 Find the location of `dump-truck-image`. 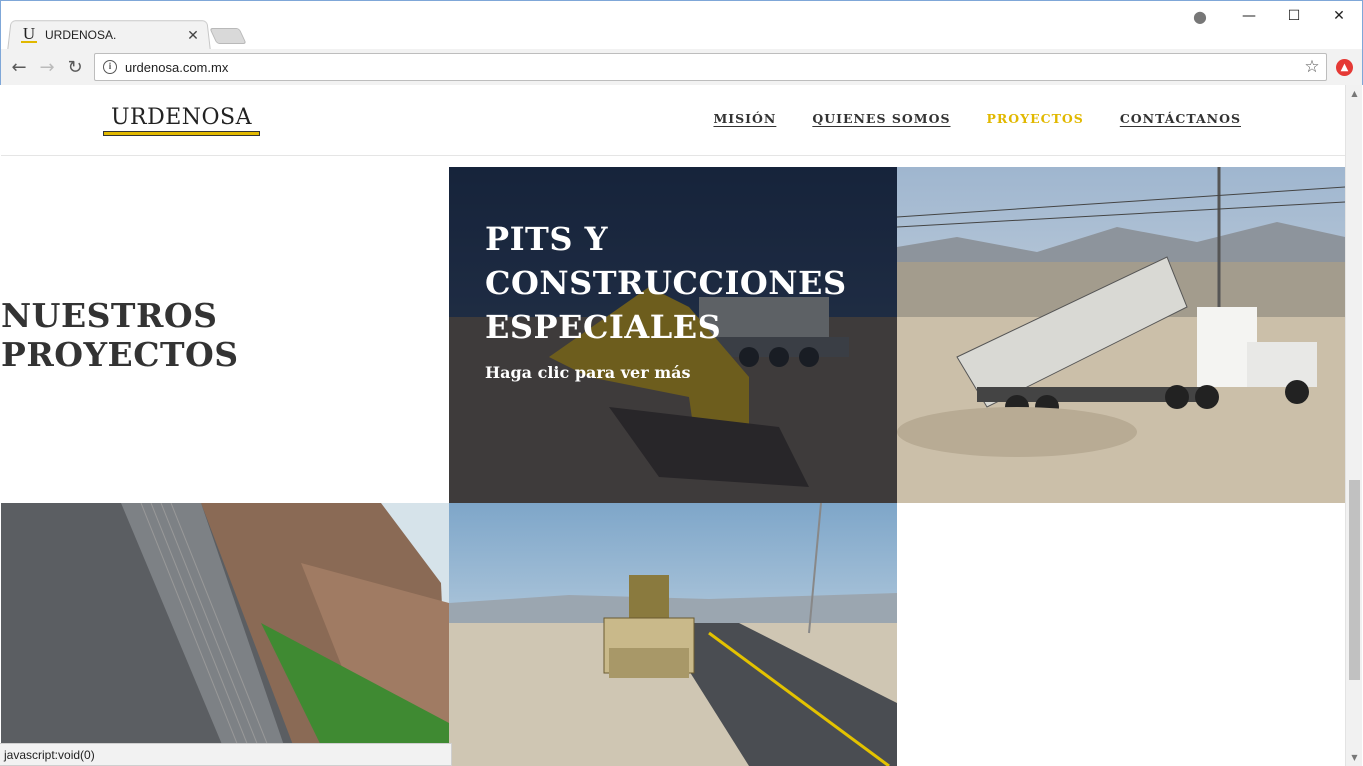

dump-truck-image is located at coordinates (1121, 335).